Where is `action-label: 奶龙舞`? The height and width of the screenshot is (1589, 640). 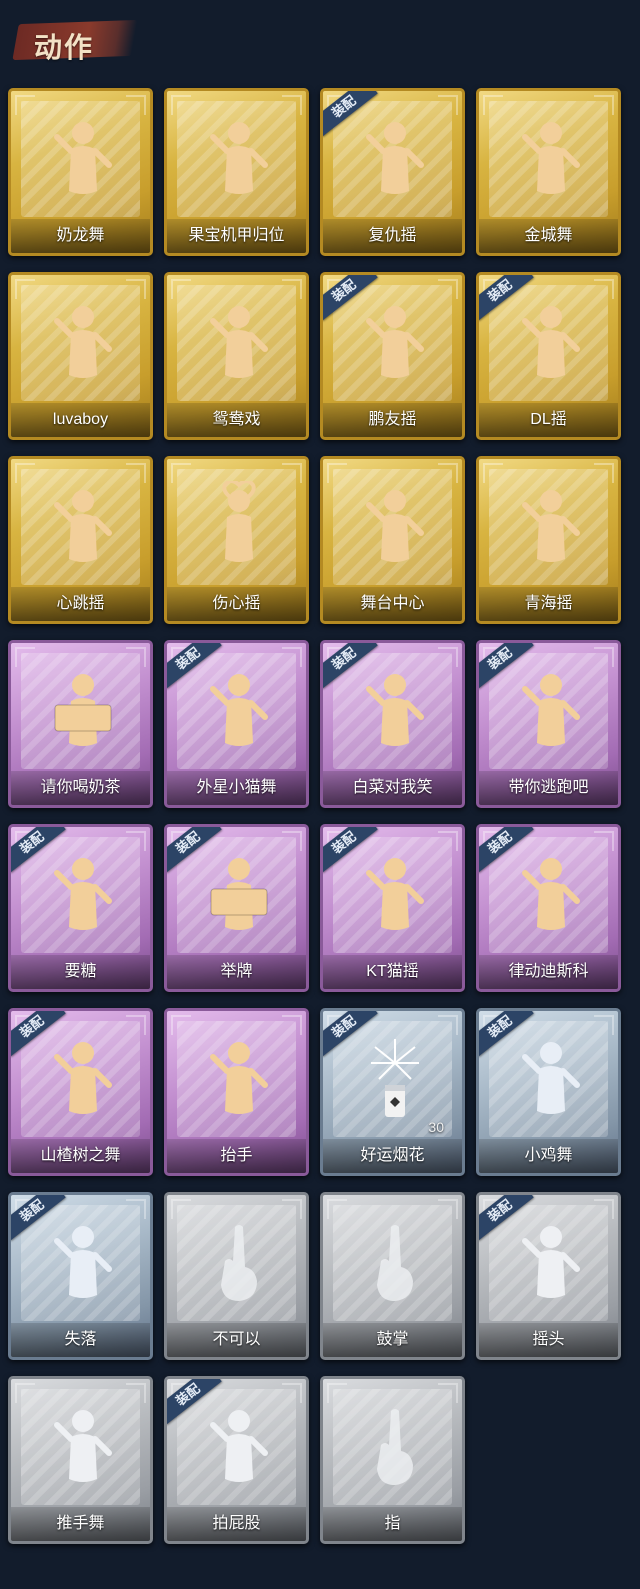
action-label: 奶龙舞 is located at coordinates (80, 235).